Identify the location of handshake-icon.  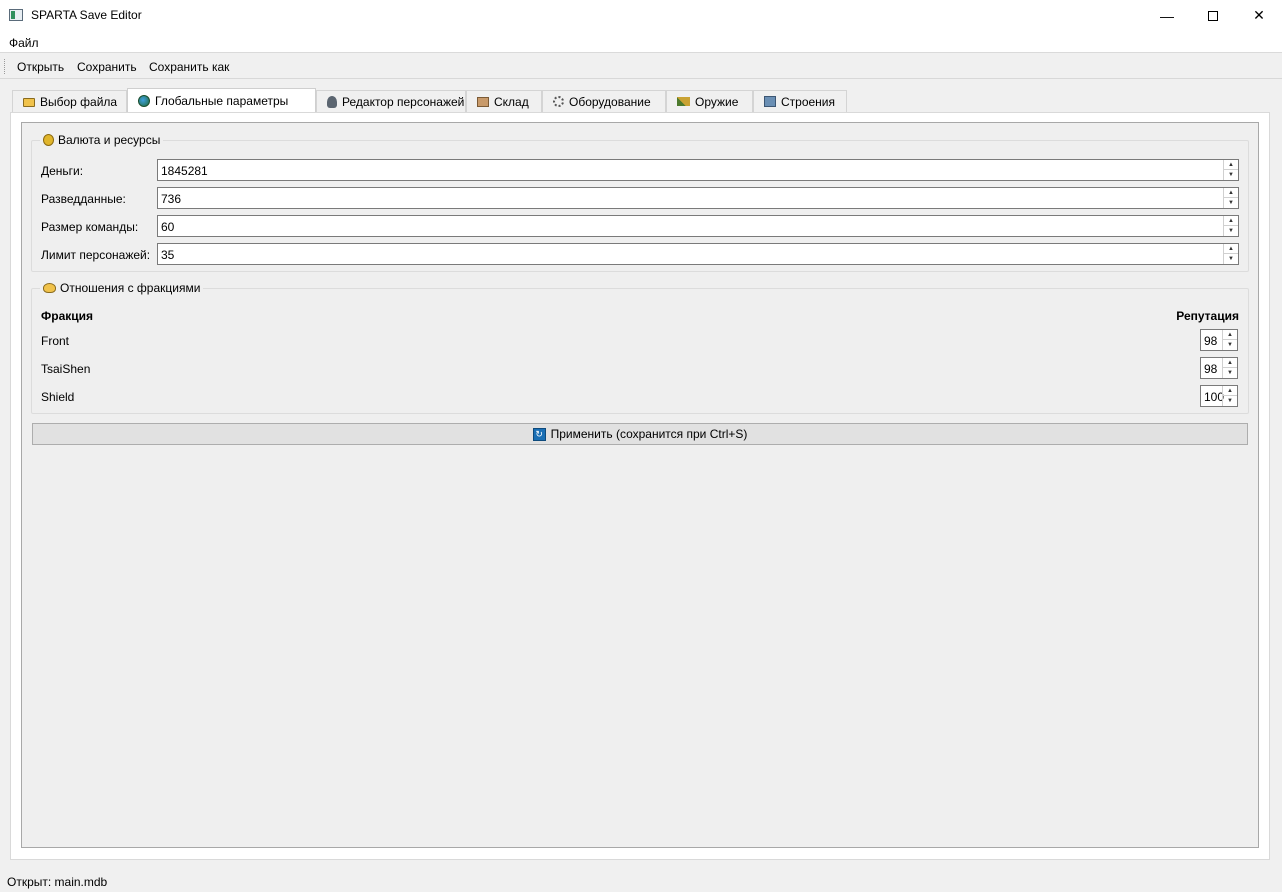
(49, 288).